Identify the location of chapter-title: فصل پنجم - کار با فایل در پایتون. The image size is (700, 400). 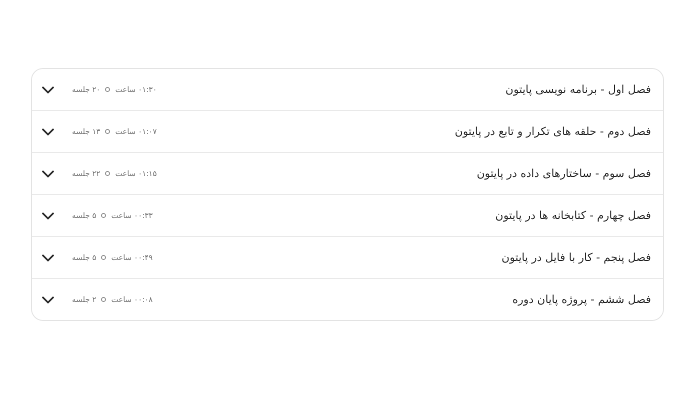
(576, 257).